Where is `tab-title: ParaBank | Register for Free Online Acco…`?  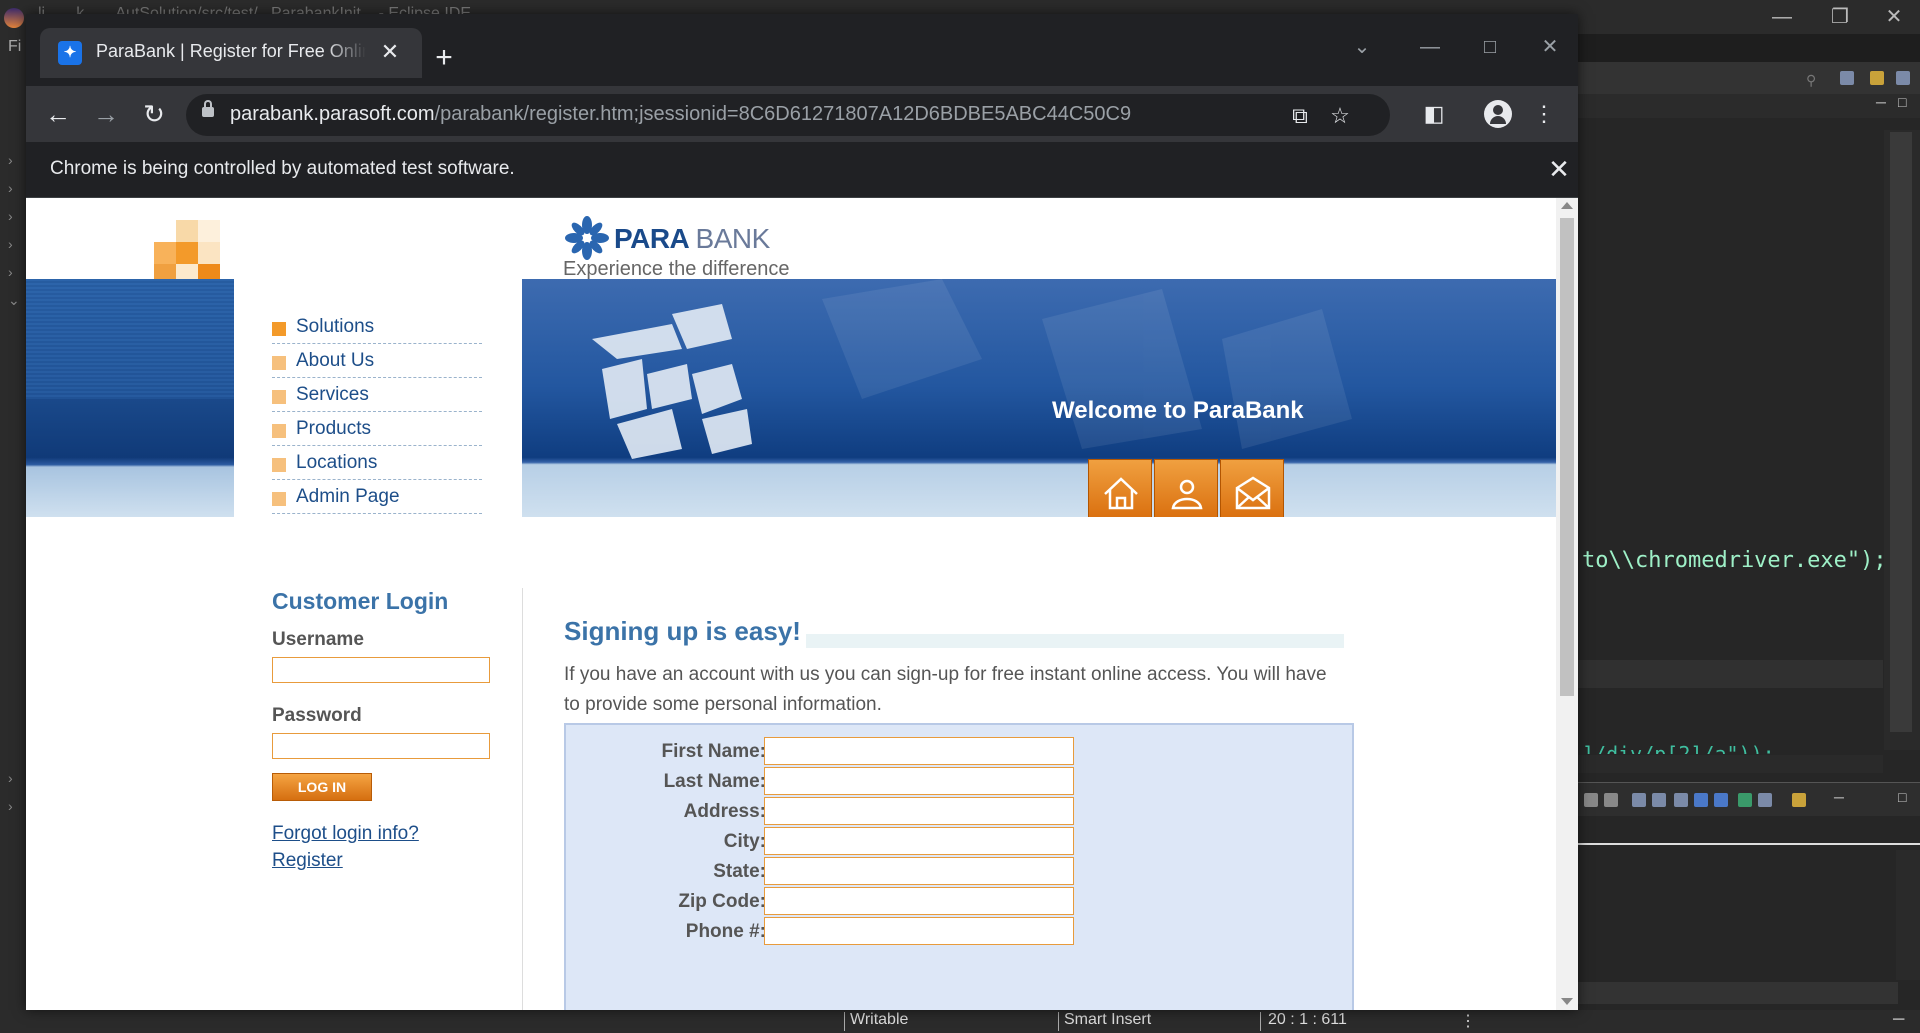
tab-title: ParaBank | Register for Free Online Acco… is located at coordinates (231, 51).